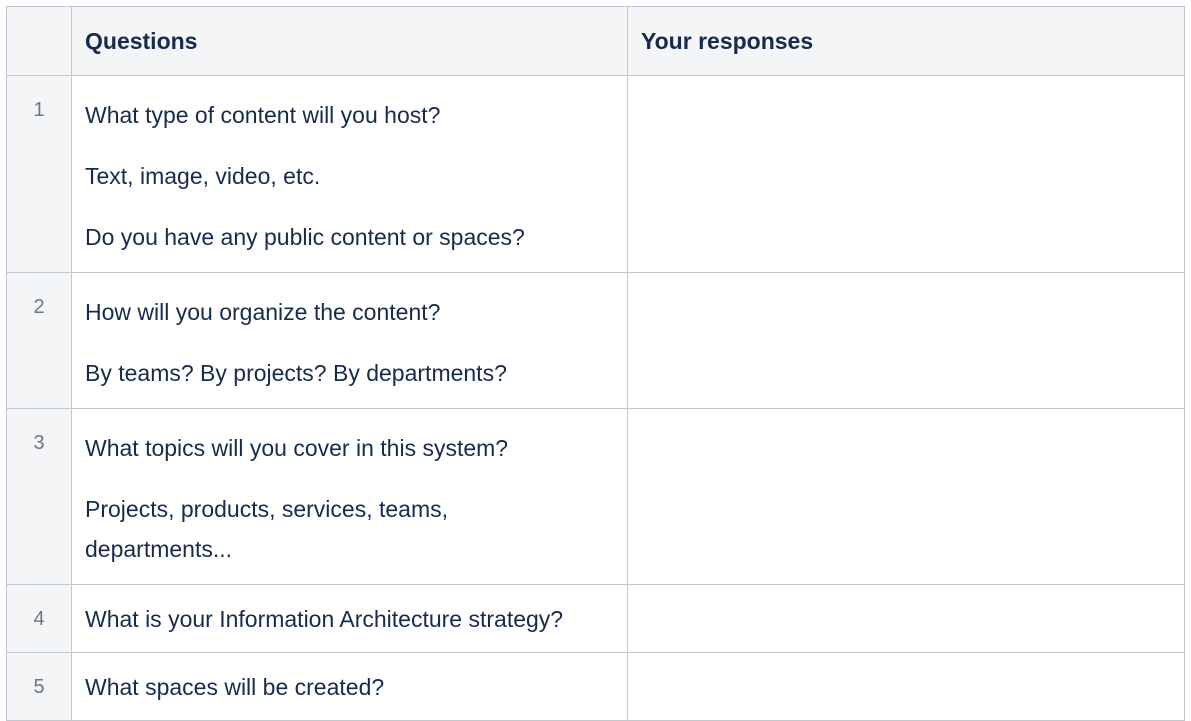 This screenshot has height=721, width=1191. What do you see at coordinates (39, 496) in the screenshot?
I see `row-number: 3` at bounding box center [39, 496].